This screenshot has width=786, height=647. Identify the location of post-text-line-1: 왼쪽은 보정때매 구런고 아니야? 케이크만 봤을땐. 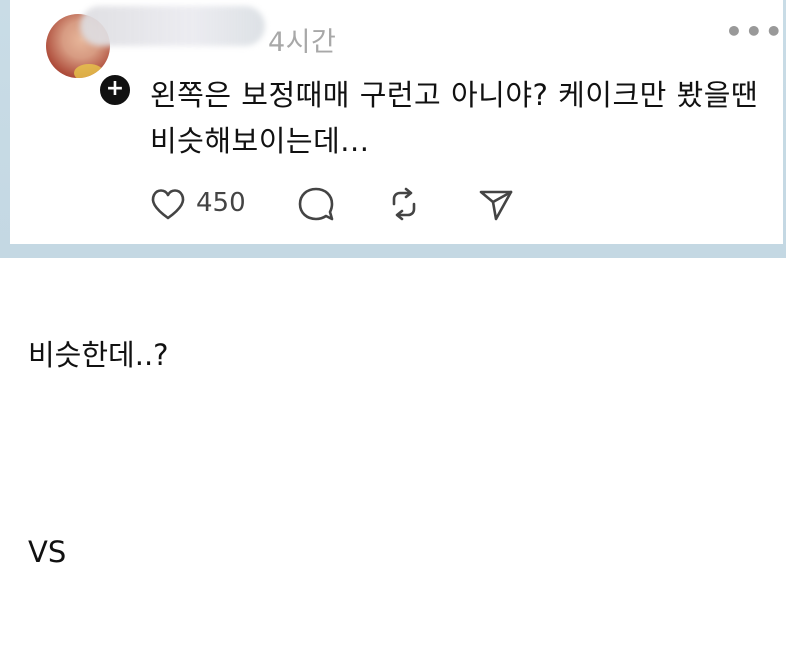
(454, 95).